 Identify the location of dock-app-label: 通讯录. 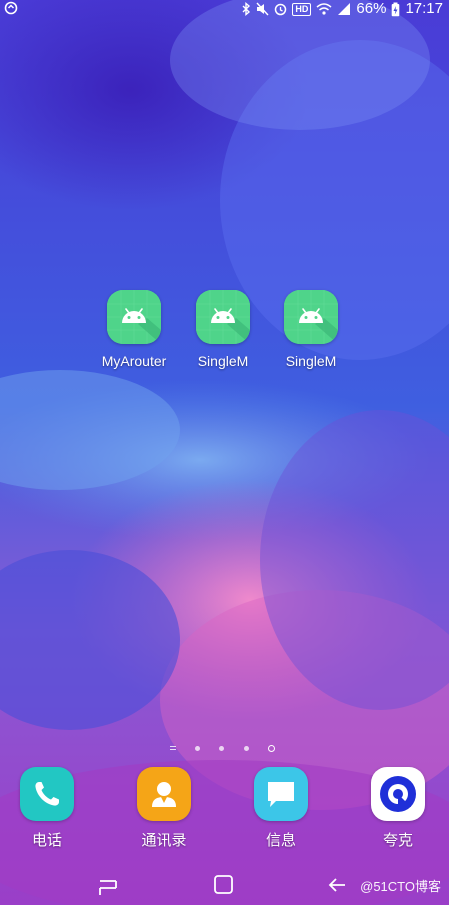
(164, 840).